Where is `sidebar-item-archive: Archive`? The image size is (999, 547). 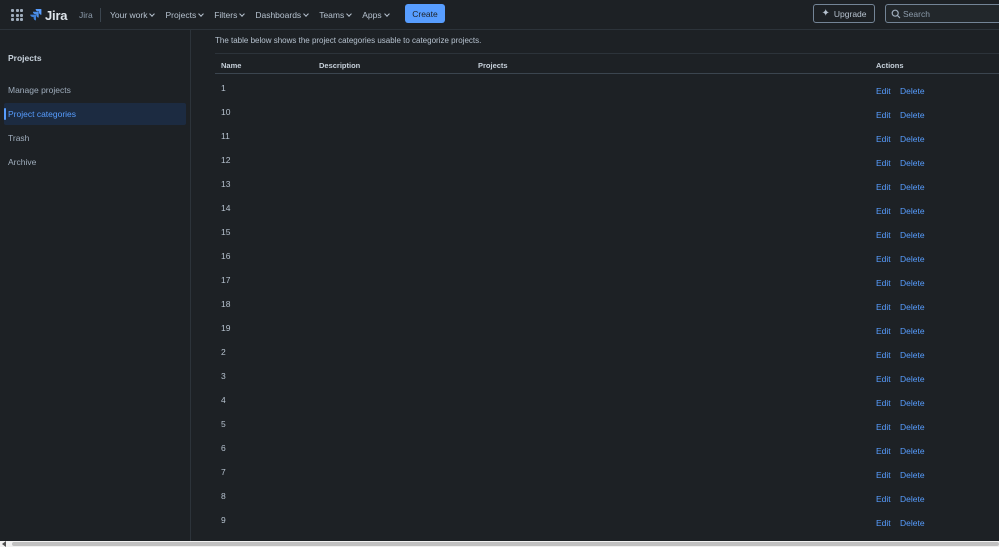
sidebar-item-archive: Archive is located at coordinates (95, 162).